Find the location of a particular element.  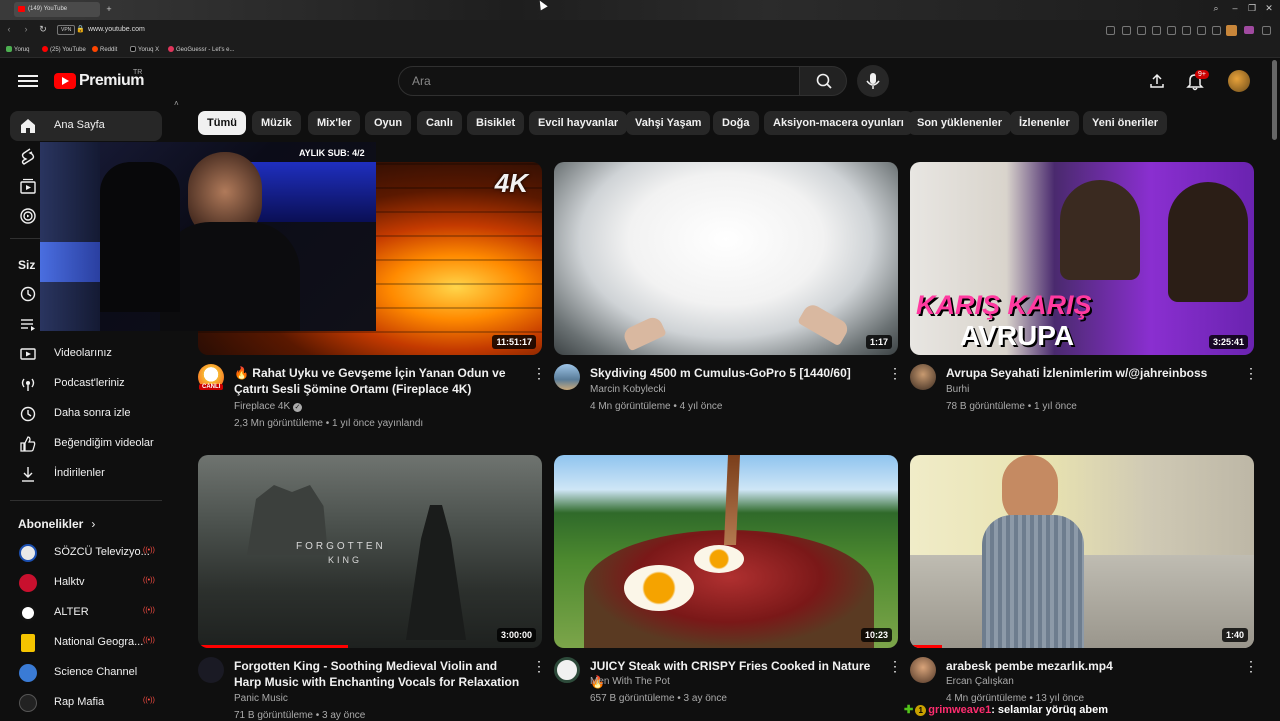

sidebar-item-your-videos: Videolarınız is located at coordinates (86, 354).